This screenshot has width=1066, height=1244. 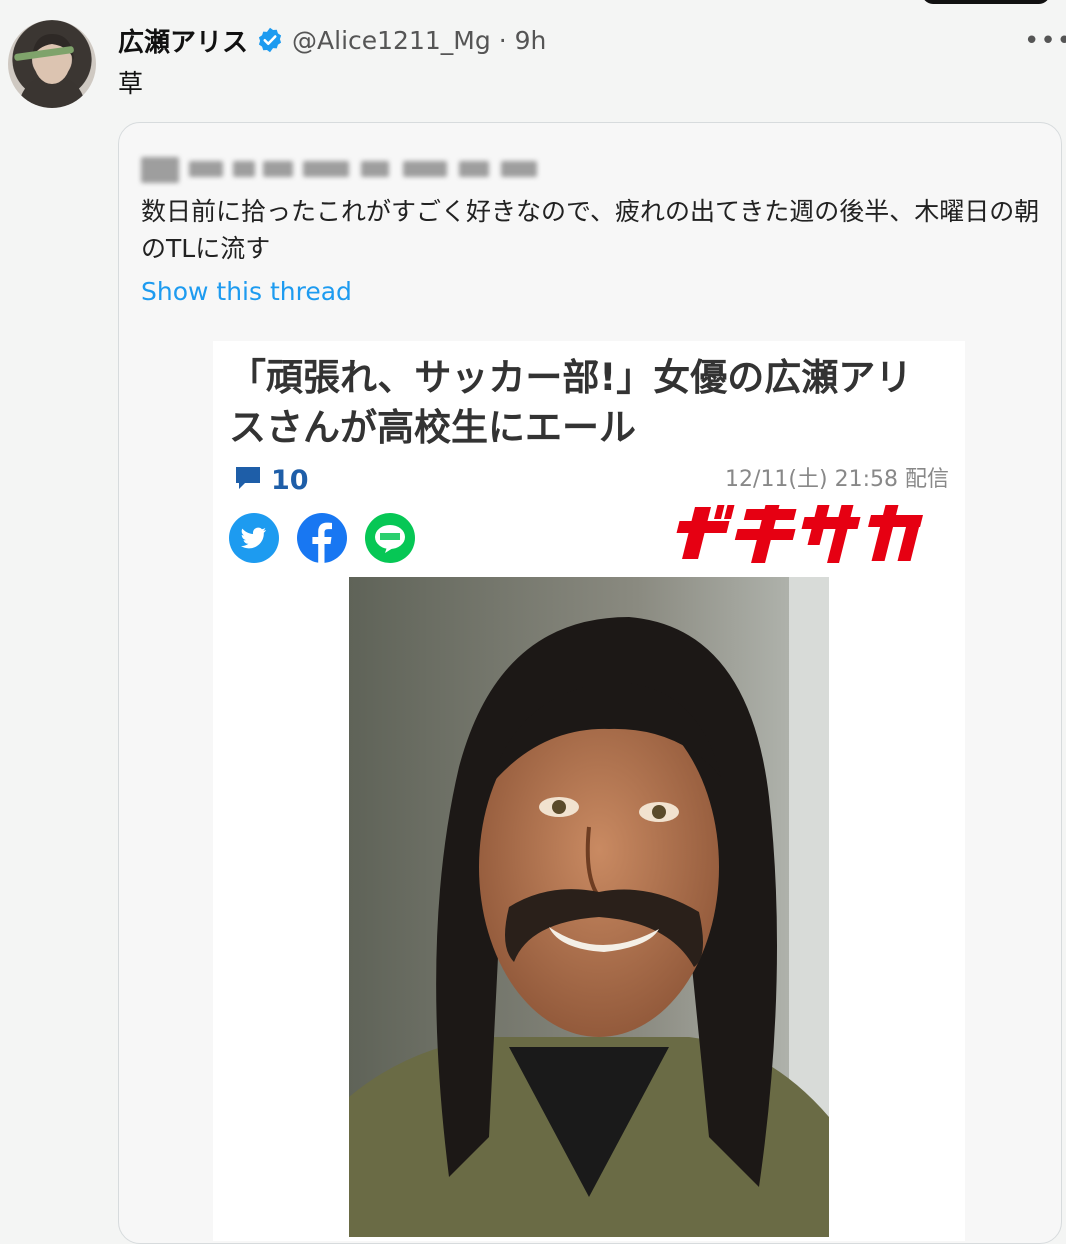 What do you see at coordinates (837, 479) in the screenshot?
I see `article-date: 12/11(土) 21:58 配信` at bounding box center [837, 479].